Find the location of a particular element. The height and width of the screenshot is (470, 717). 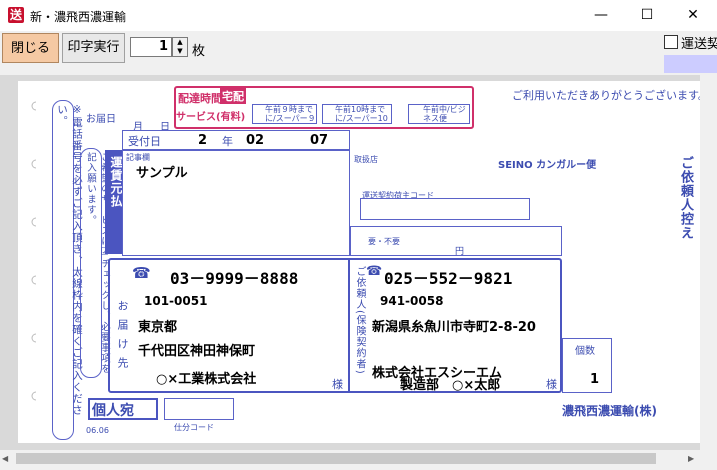

option-am: 午前中/ビジネス便 is located at coordinates (439, 114).